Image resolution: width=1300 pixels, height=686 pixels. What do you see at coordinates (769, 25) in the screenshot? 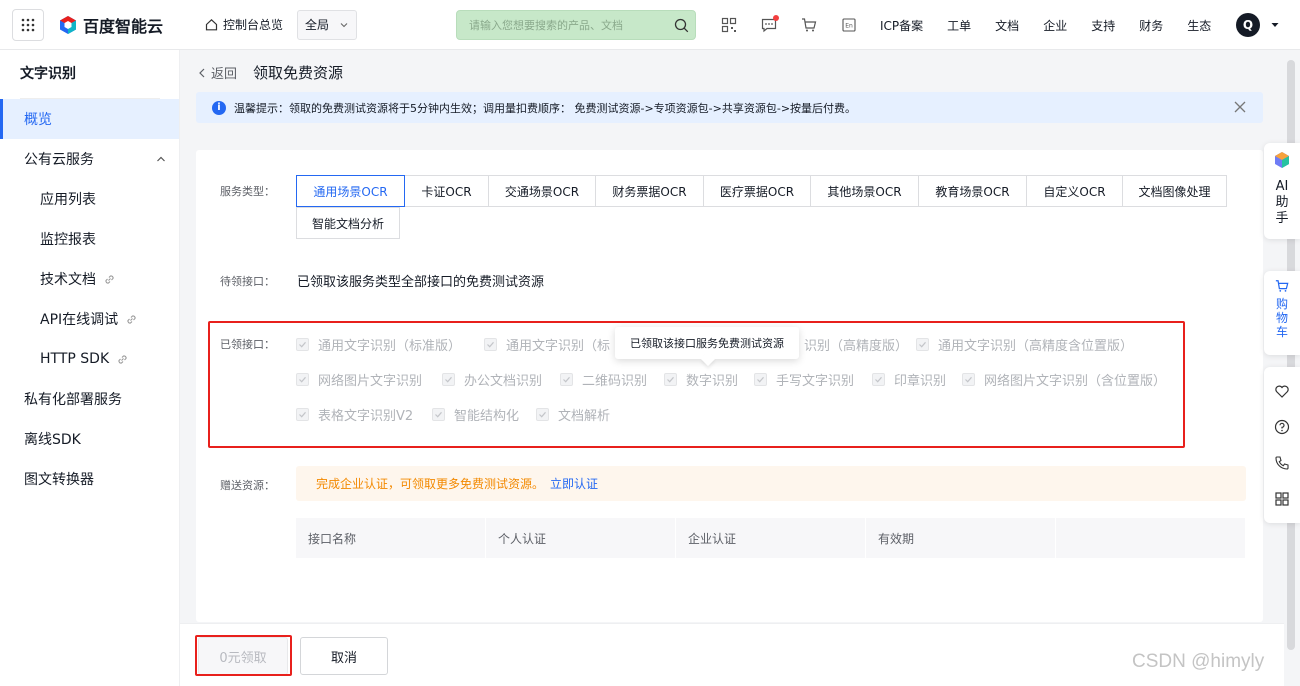
I see `message-icon` at bounding box center [769, 25].